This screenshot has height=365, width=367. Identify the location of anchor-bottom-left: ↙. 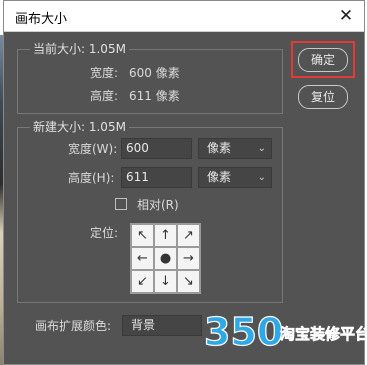
(142, 281).